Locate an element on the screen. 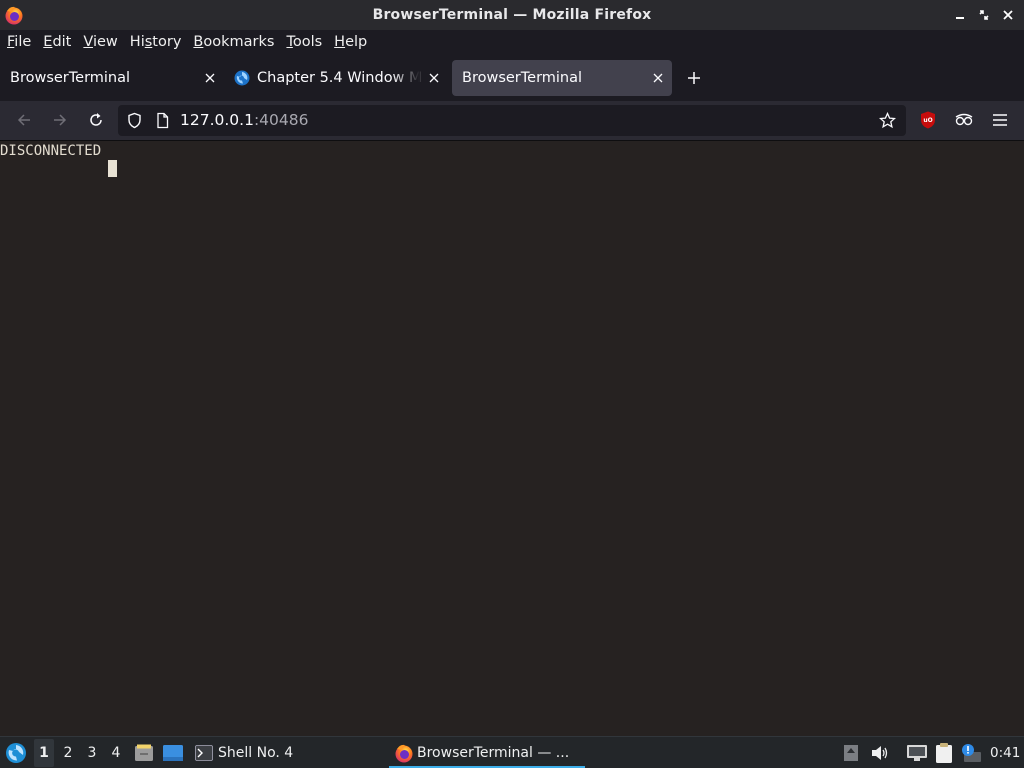  reload-icon is located at coordinates (96, 119).